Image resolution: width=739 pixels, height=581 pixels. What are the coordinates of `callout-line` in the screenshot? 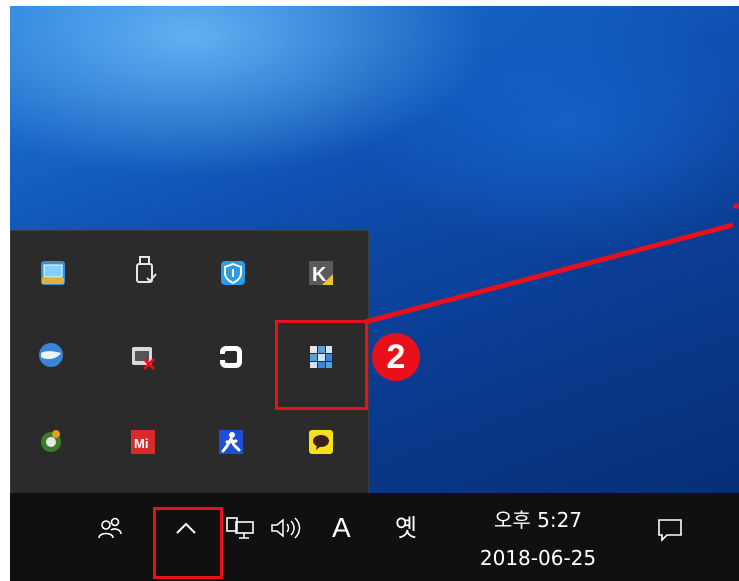 It's located at (551, 264).